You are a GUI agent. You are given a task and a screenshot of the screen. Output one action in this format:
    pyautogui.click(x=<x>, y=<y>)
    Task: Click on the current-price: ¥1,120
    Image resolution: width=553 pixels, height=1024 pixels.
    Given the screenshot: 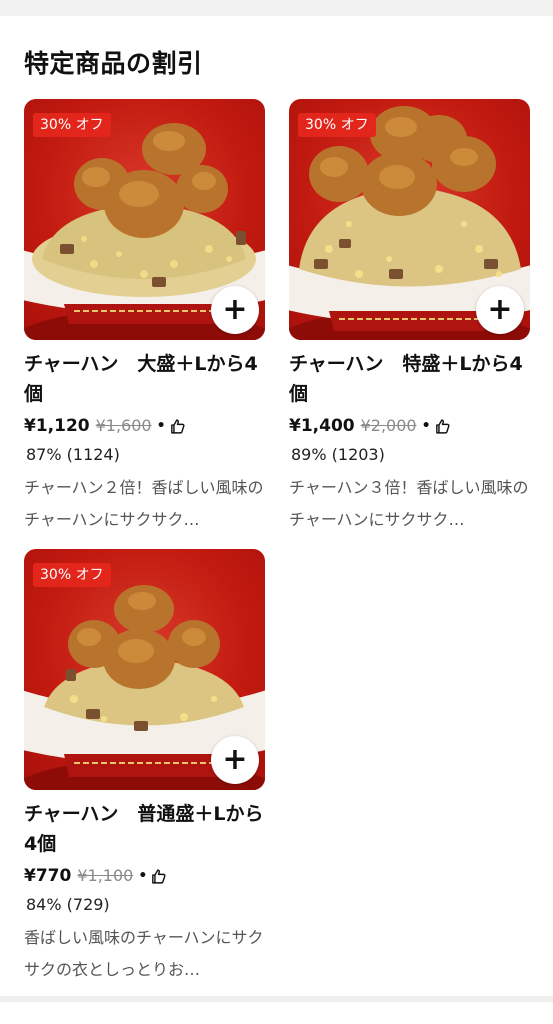 What is the action you would take?
    pyautogui.click(x=57, y=426)
    